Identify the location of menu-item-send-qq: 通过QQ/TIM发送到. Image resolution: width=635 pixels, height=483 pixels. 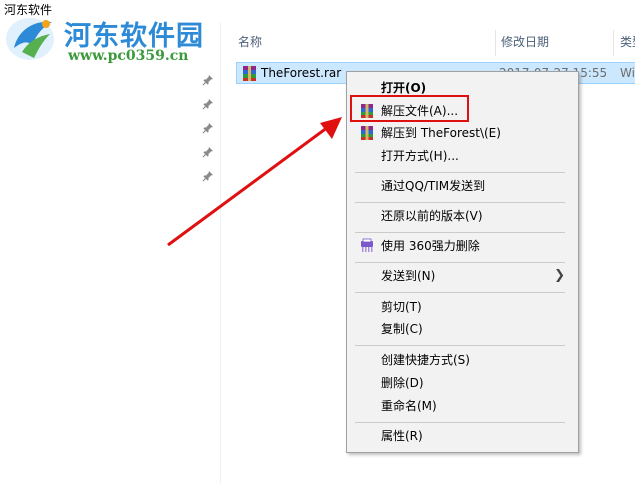
(463, 186).